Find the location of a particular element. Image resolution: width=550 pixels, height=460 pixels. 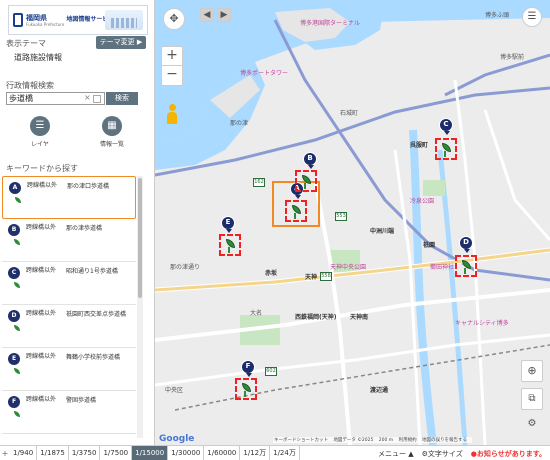

google-logo: Google is located at coordinates (177, 439).